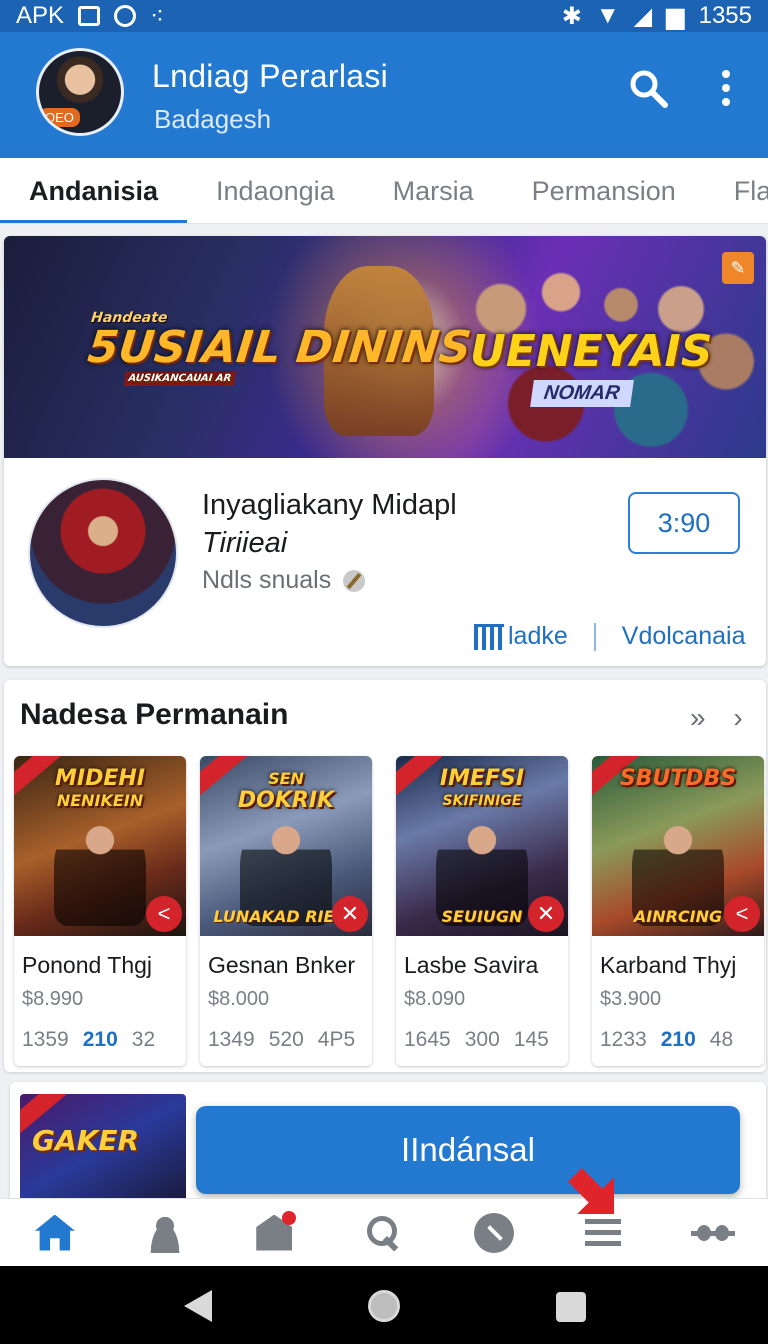 The height and width of the screenshot is (1344, 768). Describe the element at coordinates (643, 16) in the screenshot. I see `cell-signal-icon: ◢` at that location.